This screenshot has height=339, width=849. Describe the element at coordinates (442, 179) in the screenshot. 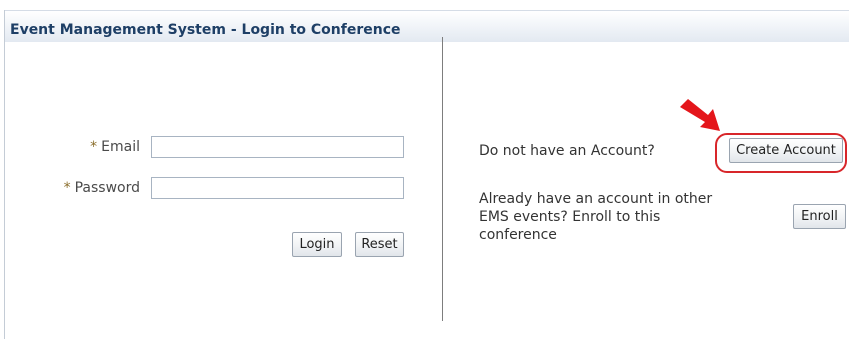

I see `vertical-divider` at that location.